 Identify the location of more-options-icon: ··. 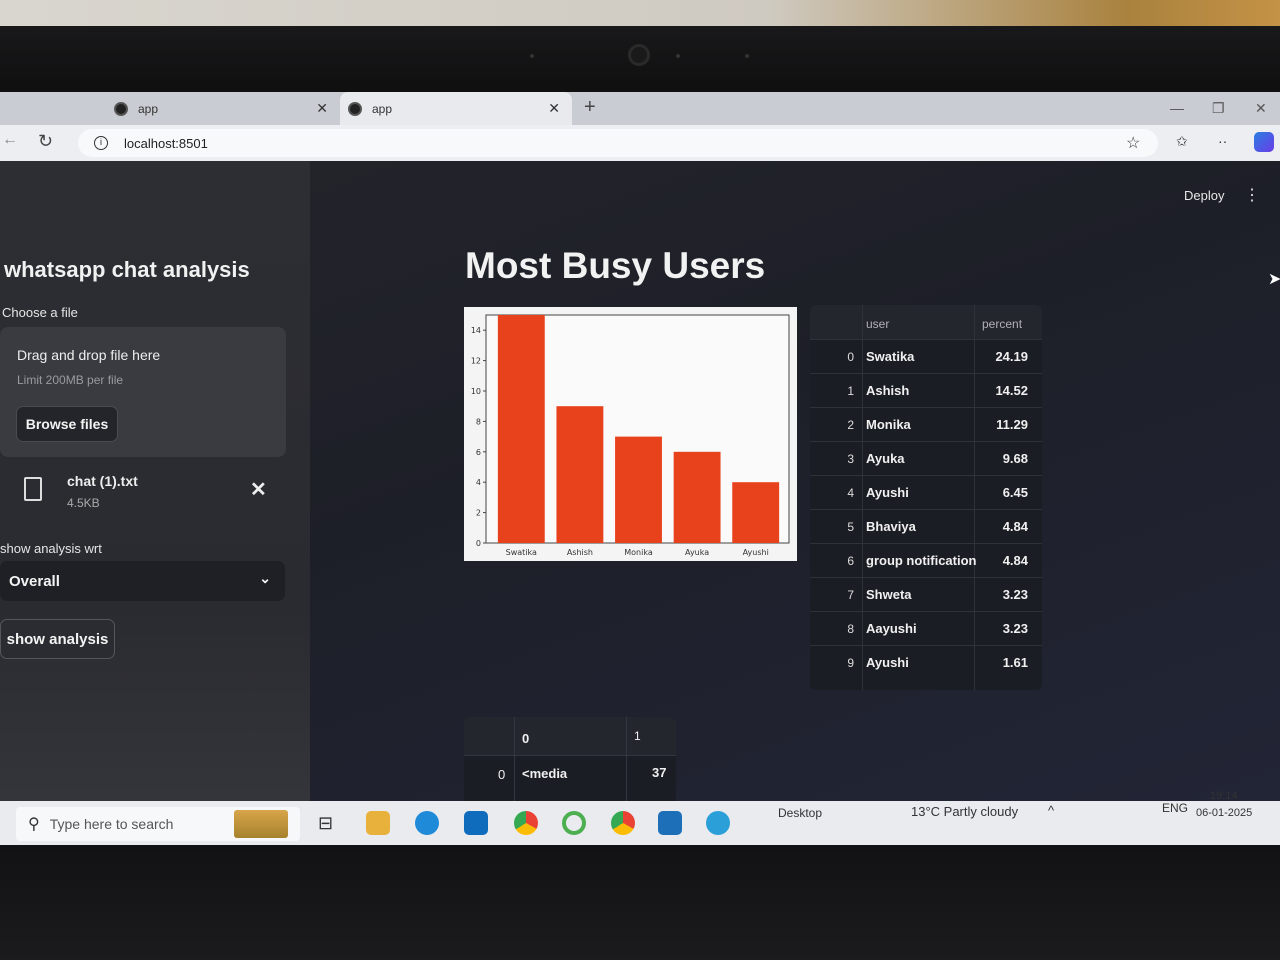
(1222, 141).